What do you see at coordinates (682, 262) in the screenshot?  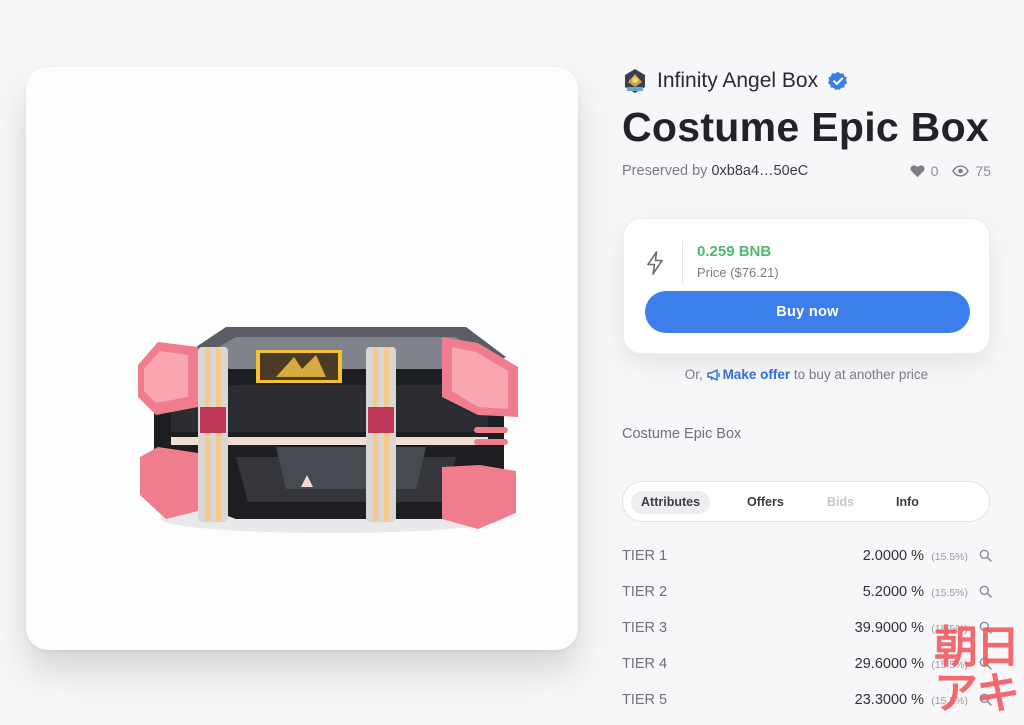 I see `price-divider` at bounding box center [682, 262].